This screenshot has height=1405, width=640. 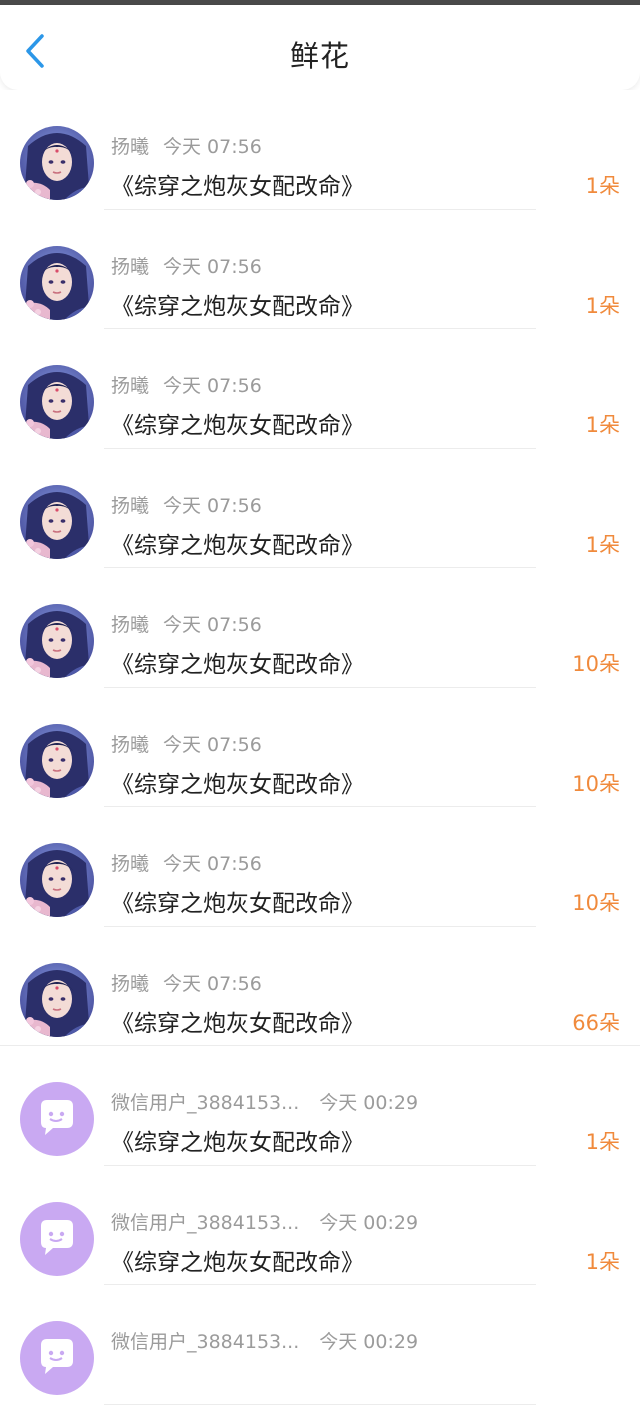 I want to click on navigation-header: 鲜花, so click(x=320, y=47).